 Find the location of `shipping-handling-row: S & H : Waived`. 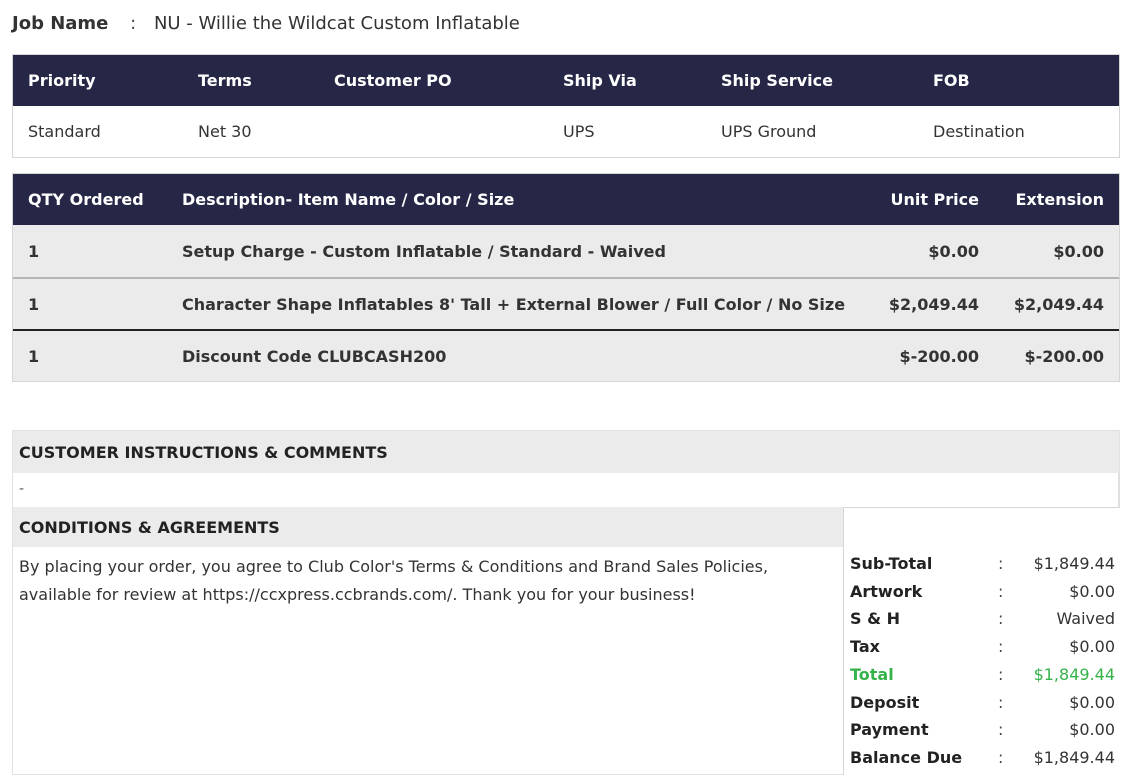

shipping-handling-row: S & H : Waived is located at coordinates (982, 618).